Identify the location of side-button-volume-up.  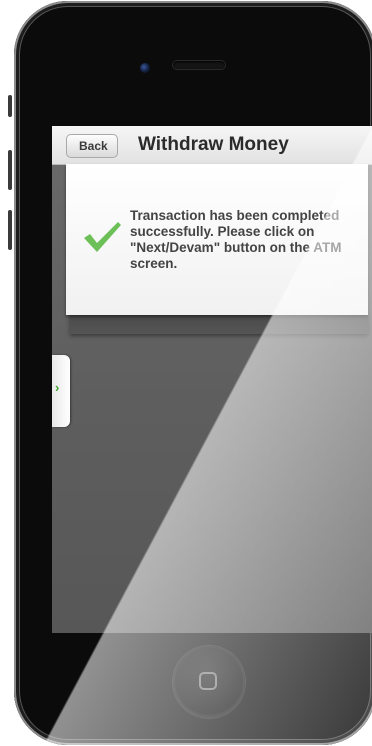
(10, 170).